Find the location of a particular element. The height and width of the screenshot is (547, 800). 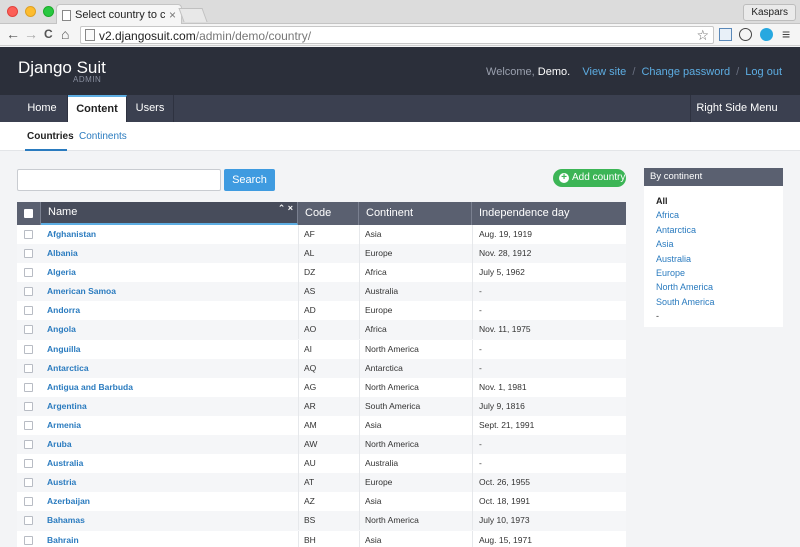

address-bar: v2.djangosuit.com/admin/demo/country/ ☆ is located at coordinates (397, 35).